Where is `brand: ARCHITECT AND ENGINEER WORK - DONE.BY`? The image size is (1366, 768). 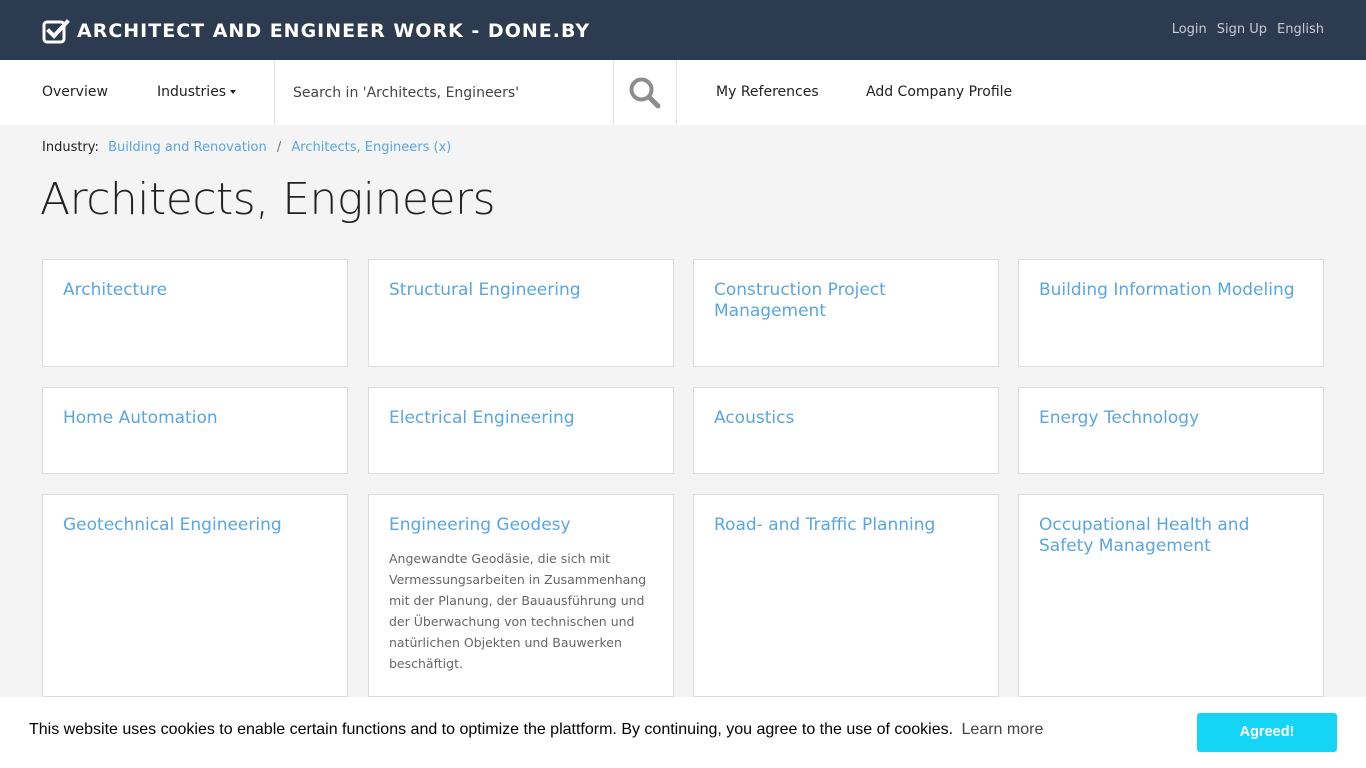
brand: ARCHITECT AND ENGINEER WORK - DONE.BY is located at coordinates (316, 31).